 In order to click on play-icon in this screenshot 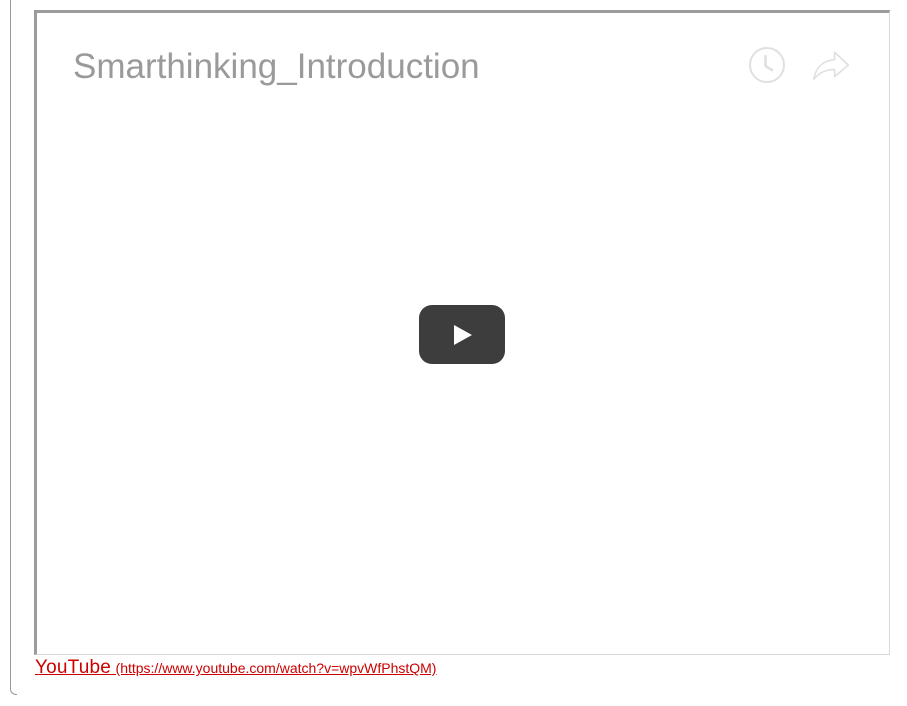, I will do `click(463, 335)`.